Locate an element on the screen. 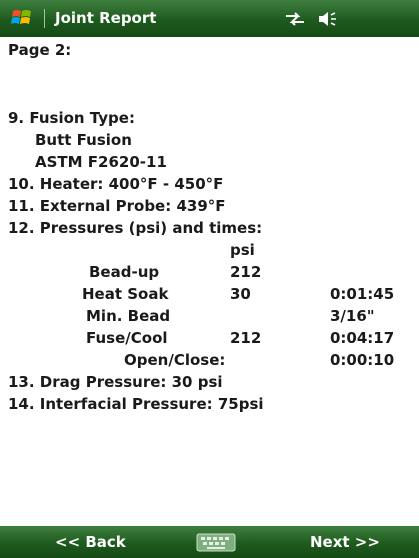  next-softkey: Next >> is located at coordinates (345, 542).